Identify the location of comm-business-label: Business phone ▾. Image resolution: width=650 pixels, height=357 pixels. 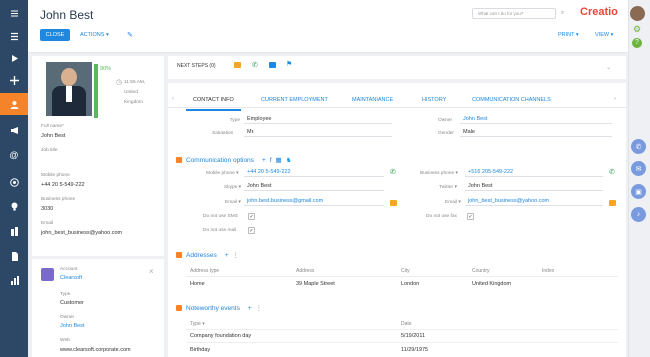
(439, 173).